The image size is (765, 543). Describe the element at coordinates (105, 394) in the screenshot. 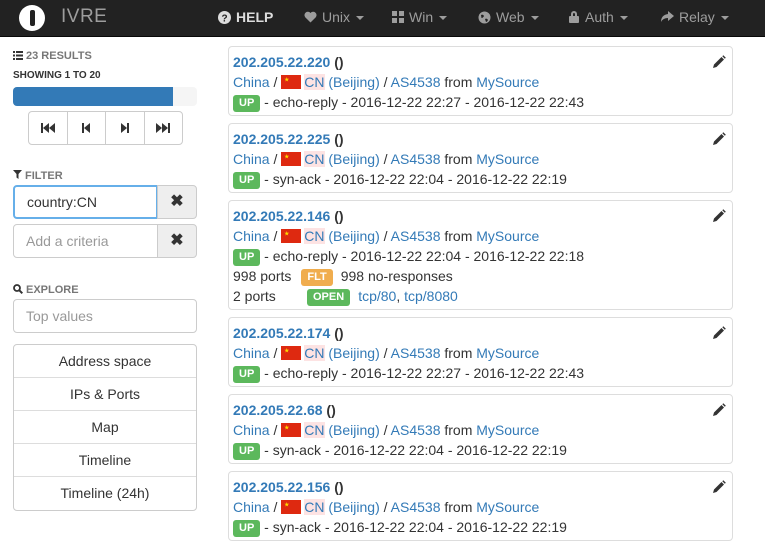

I see `explore-ips-ports: IPs & Ports` at that location.